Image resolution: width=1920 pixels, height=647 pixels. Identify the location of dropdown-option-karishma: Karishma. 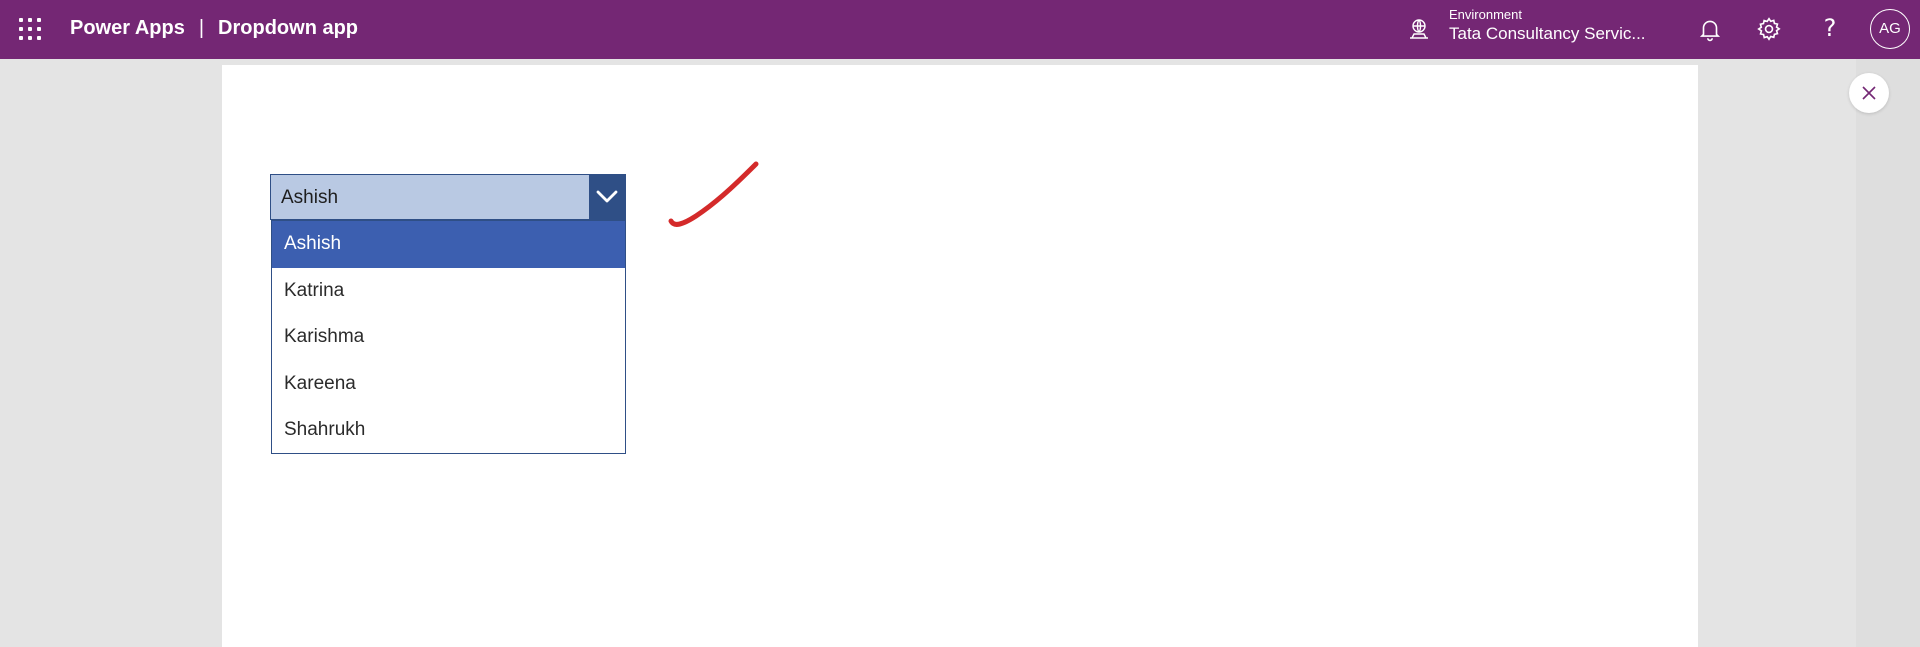
(448, 337).